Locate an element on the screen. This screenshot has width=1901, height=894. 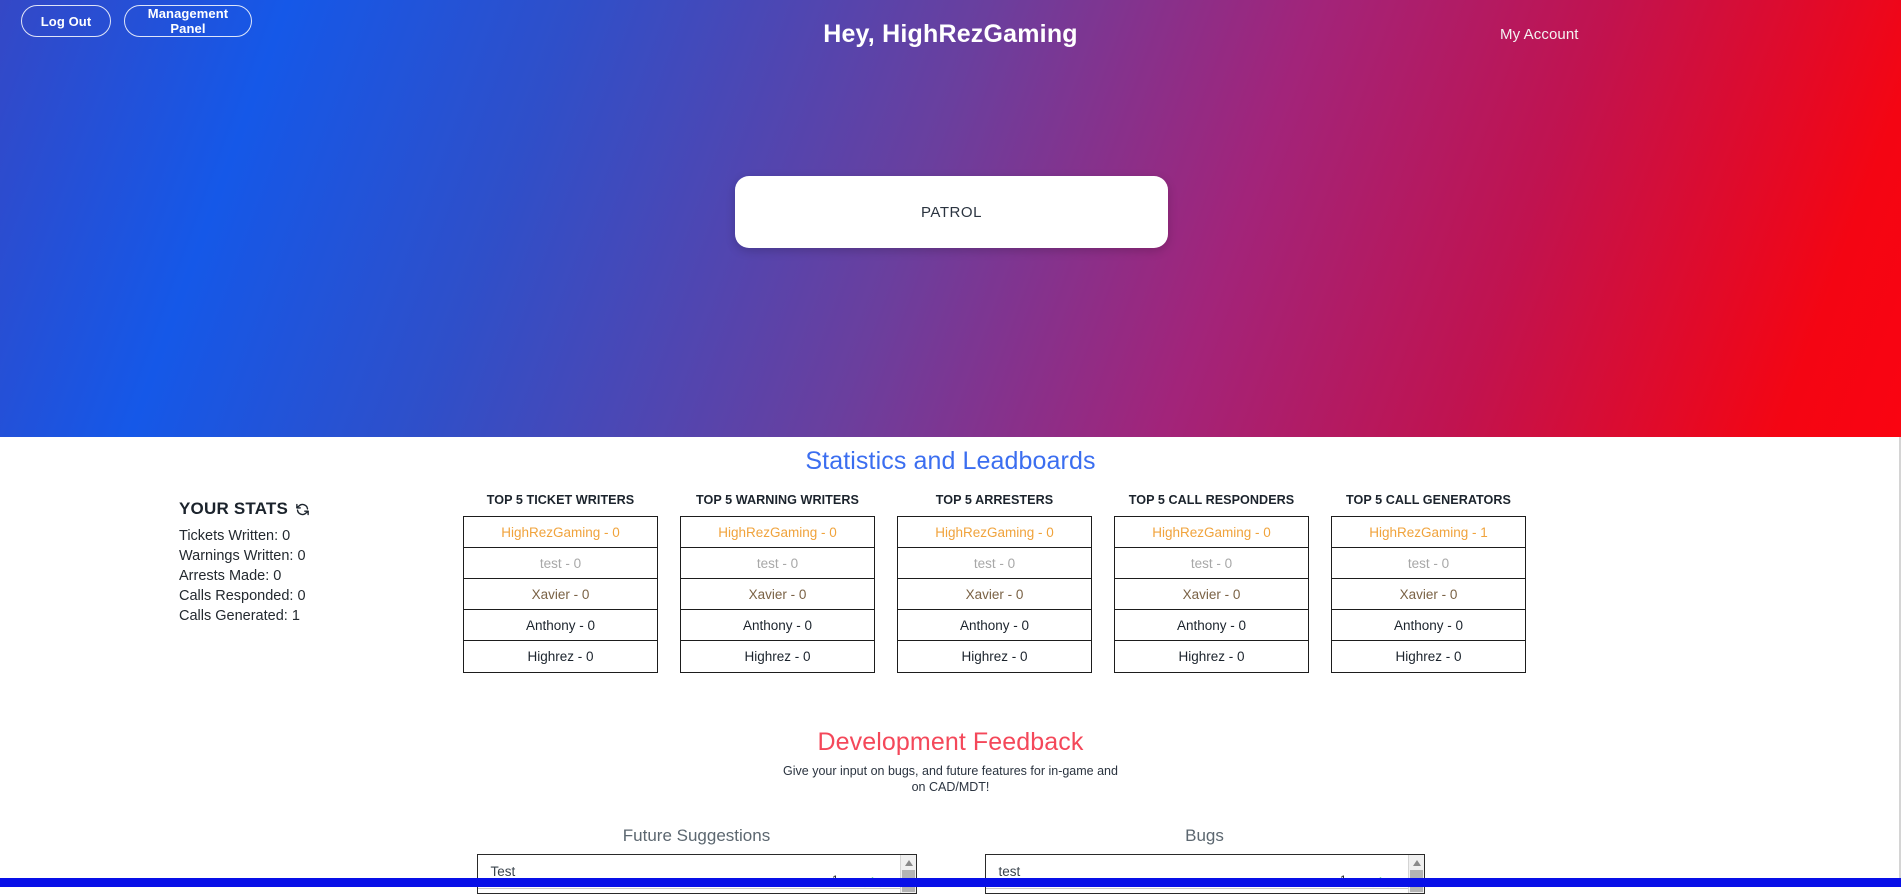
stat-warnings-written: Warnings Written: 0 is located at coordinates (242, 556).